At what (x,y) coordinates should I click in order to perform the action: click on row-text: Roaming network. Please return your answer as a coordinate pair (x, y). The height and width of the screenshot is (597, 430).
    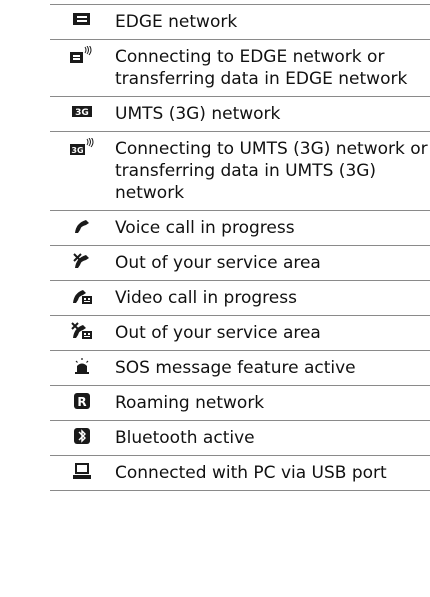
    Looking at the image, I should click on (190, 403).